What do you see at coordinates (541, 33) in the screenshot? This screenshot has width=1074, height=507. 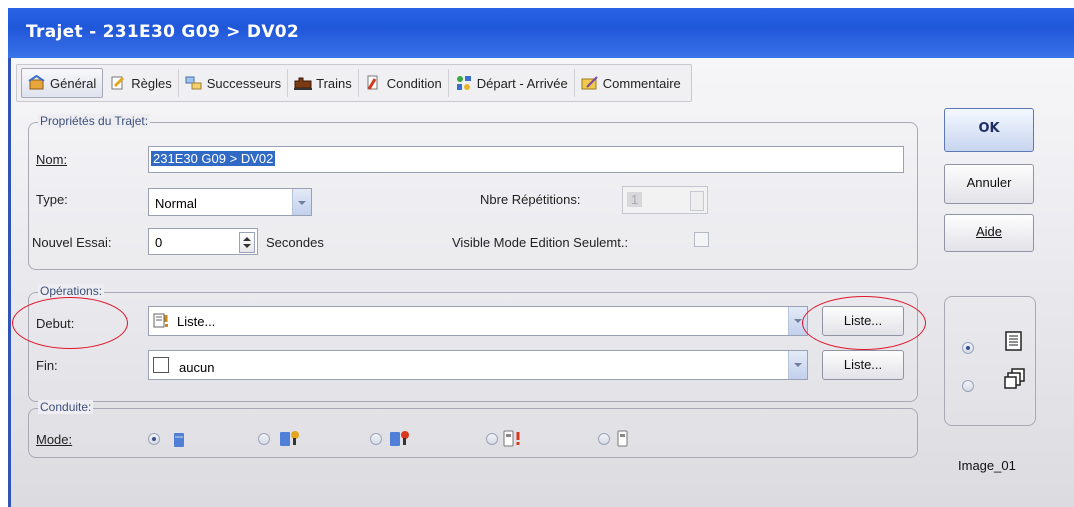 I see `title-bar: Trajet - 231E30 G09 > DV02` at bounding box center [541, 33].